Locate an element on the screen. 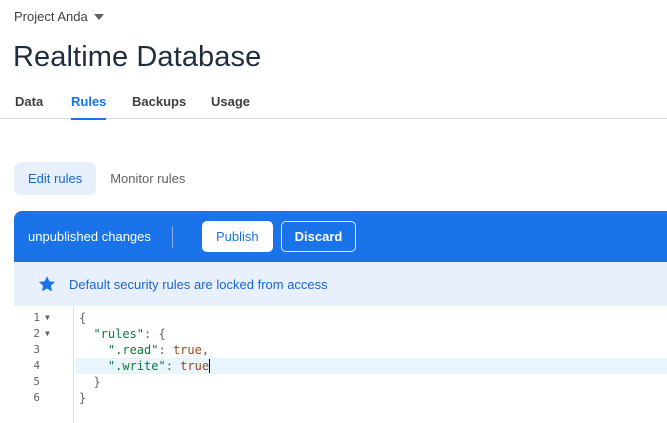 The width and height of the screenshot is (667, 423). editor-toolbar: unpublished changes Publish Discard is located at coordinates (340, 236).